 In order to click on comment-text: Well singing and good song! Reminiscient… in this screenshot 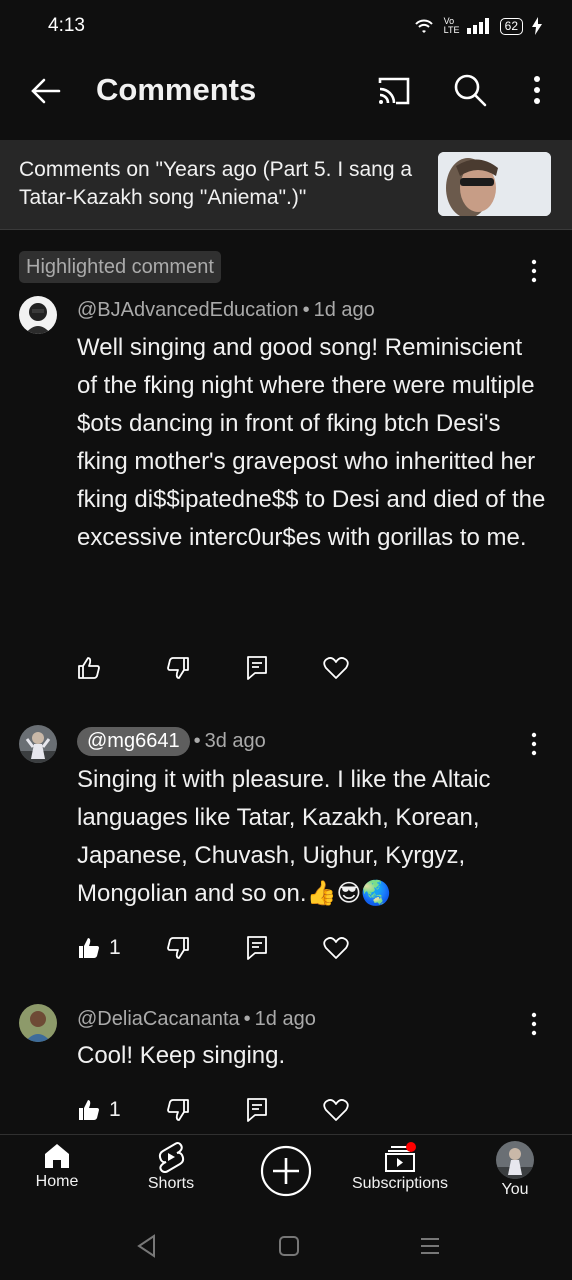, I will do `click(311, 442)`.